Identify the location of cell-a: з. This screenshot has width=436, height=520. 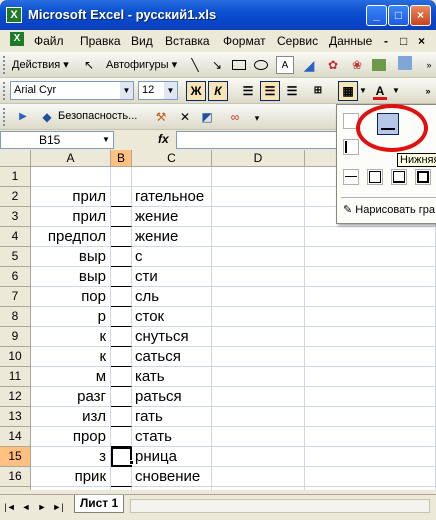
(71, 457).